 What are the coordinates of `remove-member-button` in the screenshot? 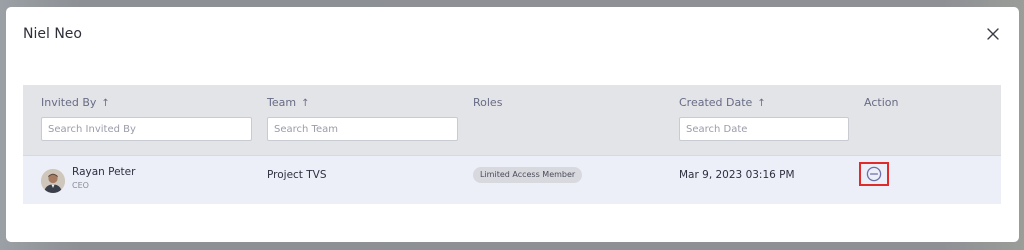 It's located at (874, 174).